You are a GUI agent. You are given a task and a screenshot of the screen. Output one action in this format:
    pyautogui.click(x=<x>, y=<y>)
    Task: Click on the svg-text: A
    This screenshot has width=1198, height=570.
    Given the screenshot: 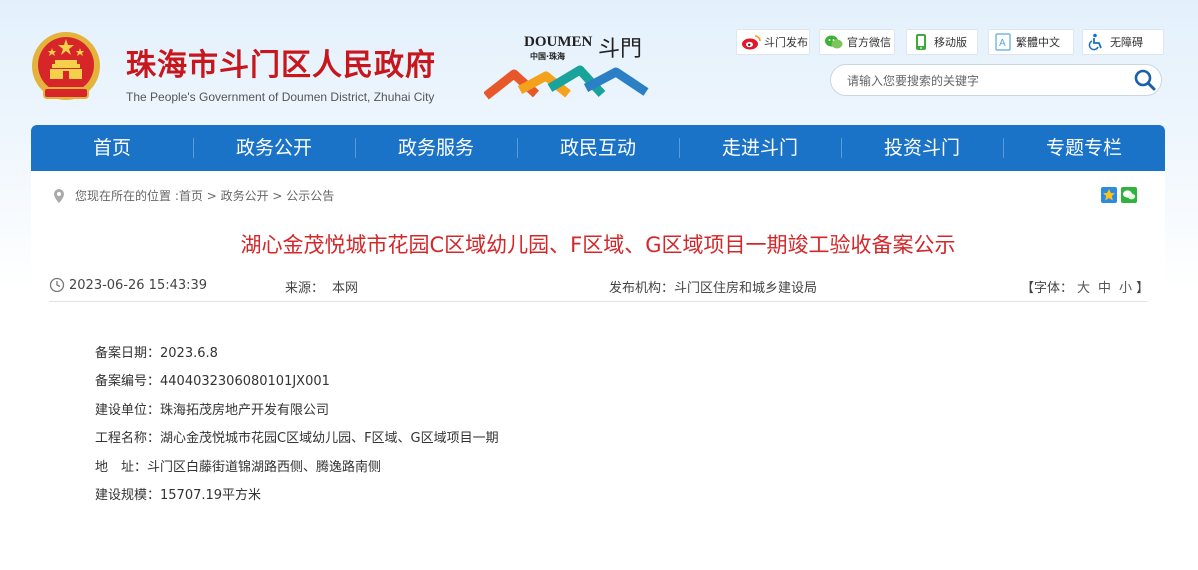 What is the action you would take?
    pyautogui.click(x=1002, y=43)
    